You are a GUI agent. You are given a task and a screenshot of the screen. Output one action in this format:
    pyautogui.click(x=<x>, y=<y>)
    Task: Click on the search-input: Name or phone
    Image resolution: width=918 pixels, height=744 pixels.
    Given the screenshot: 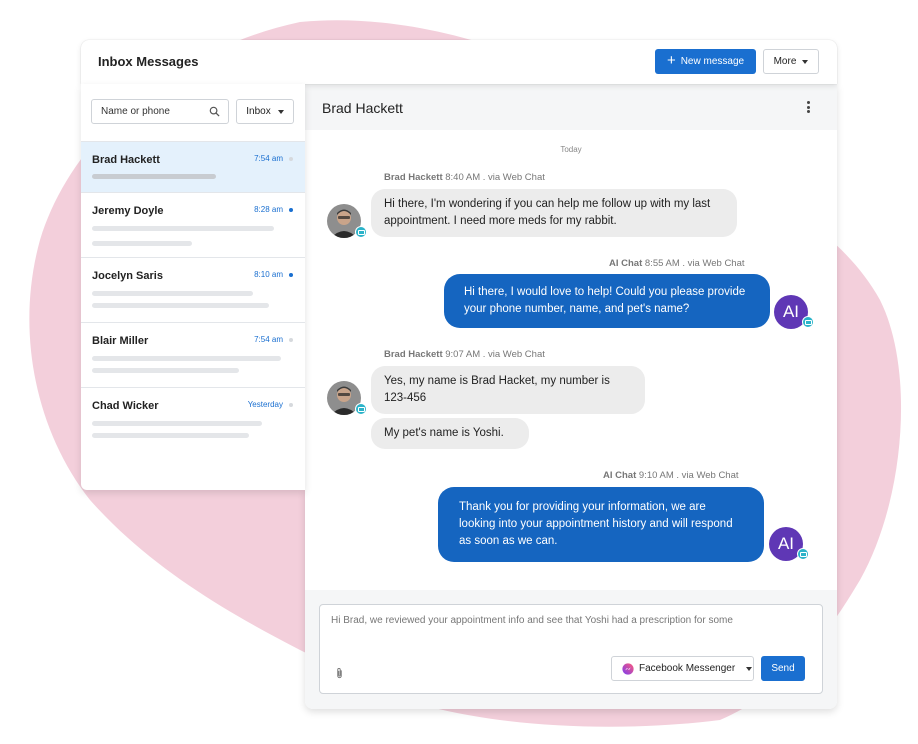 What is the action you would take?
    pyautogui.click(x=160, y=111)
    